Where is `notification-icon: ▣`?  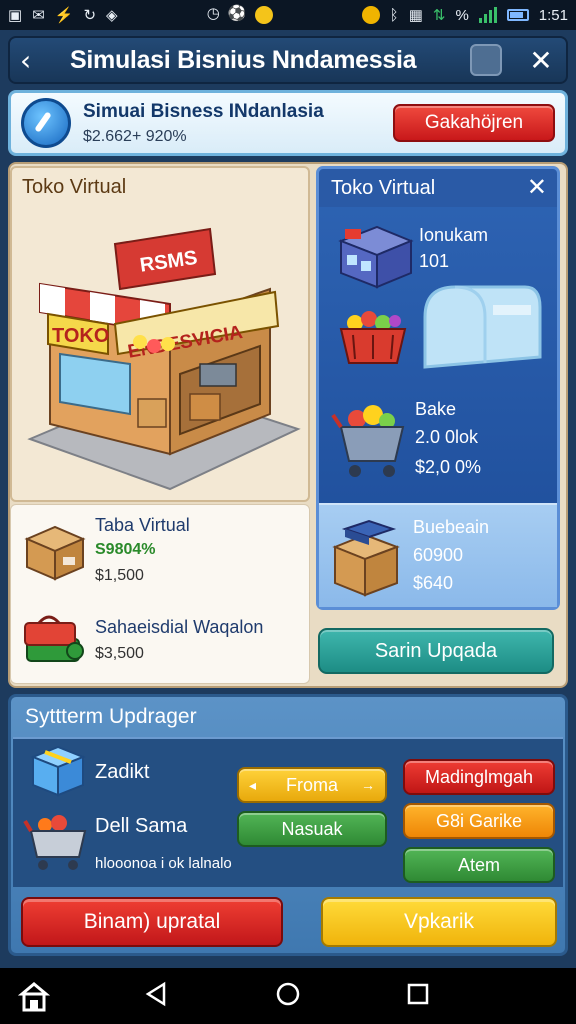 notification-icon: ▣ is located at coordinates (15, 15).